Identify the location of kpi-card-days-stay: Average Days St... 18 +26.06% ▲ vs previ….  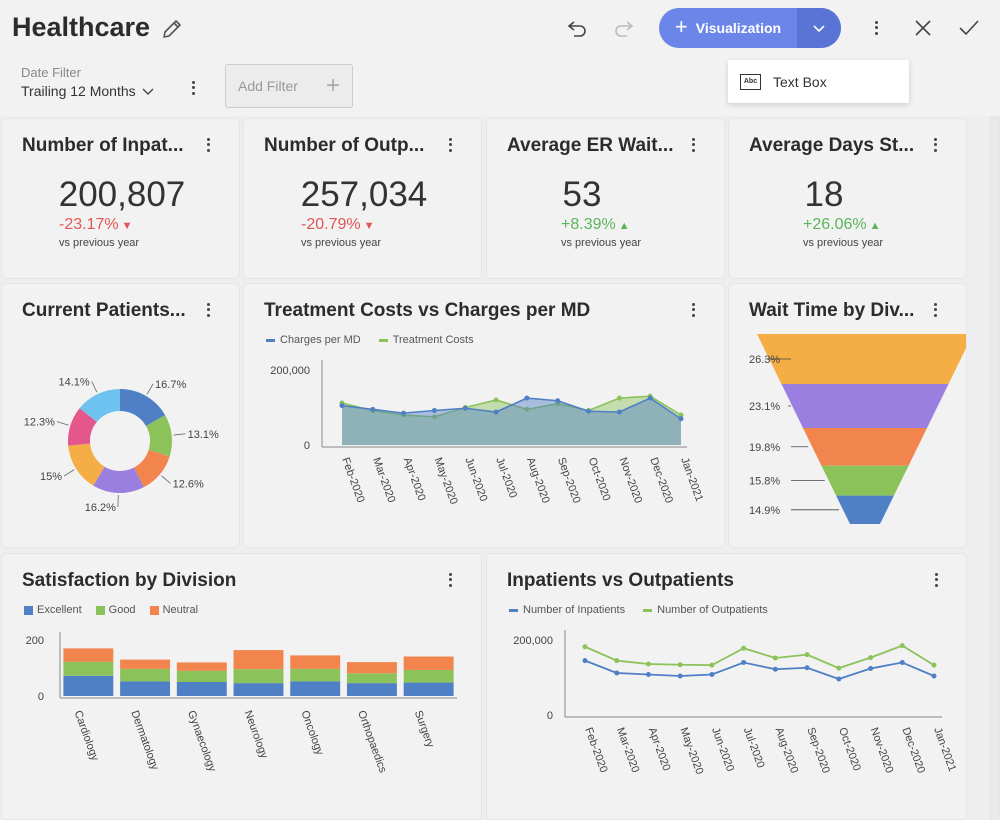
(847, 198).